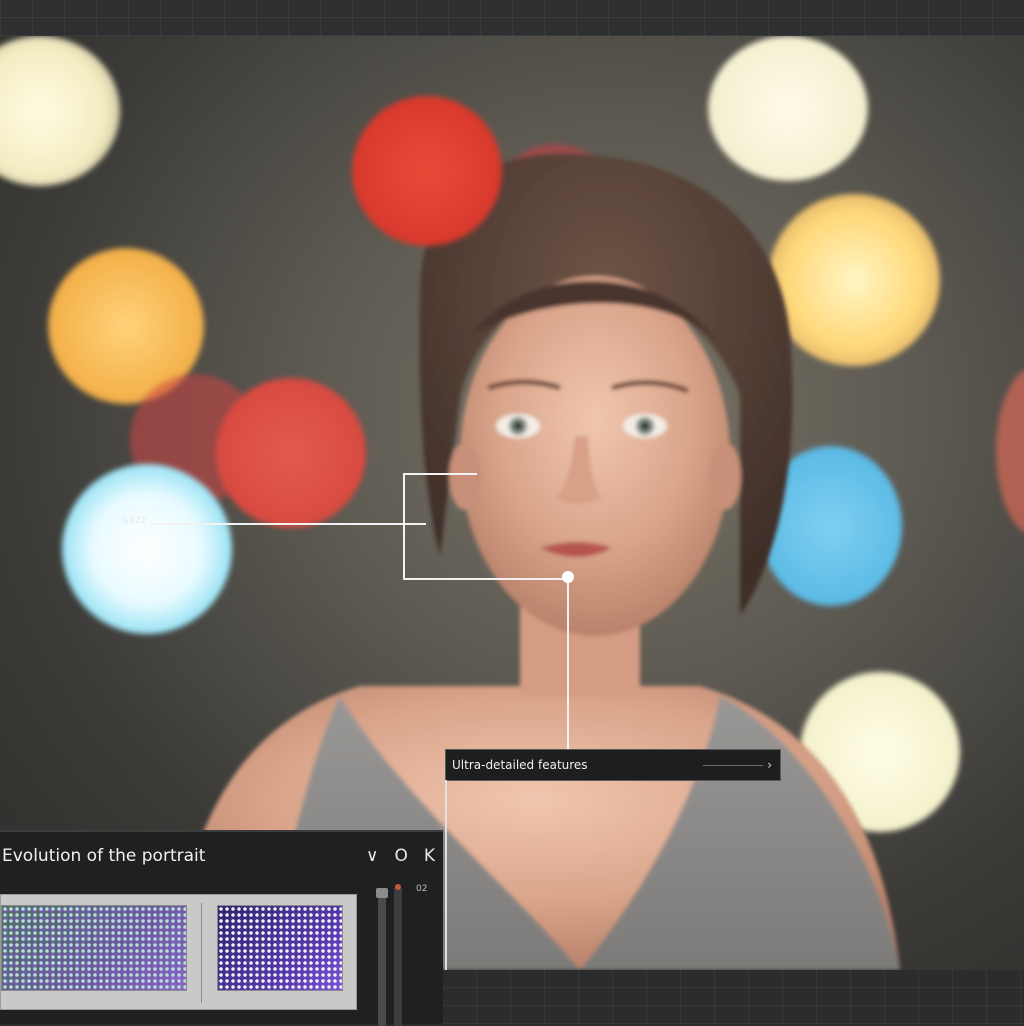  I want to click on panel-controls: ∨ O K, so click(400, 856).